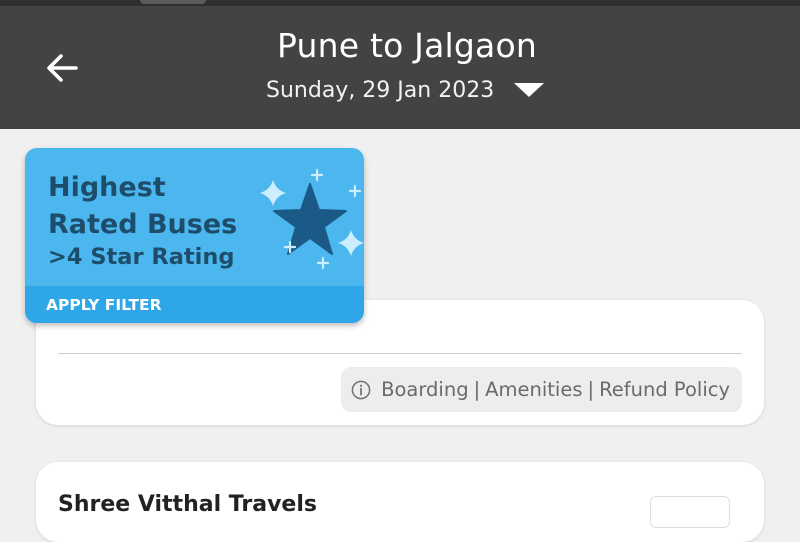 This screenshot has height=542, width=800. I want to click on refund-policy-link: Refund Policy, so click(664, 389).